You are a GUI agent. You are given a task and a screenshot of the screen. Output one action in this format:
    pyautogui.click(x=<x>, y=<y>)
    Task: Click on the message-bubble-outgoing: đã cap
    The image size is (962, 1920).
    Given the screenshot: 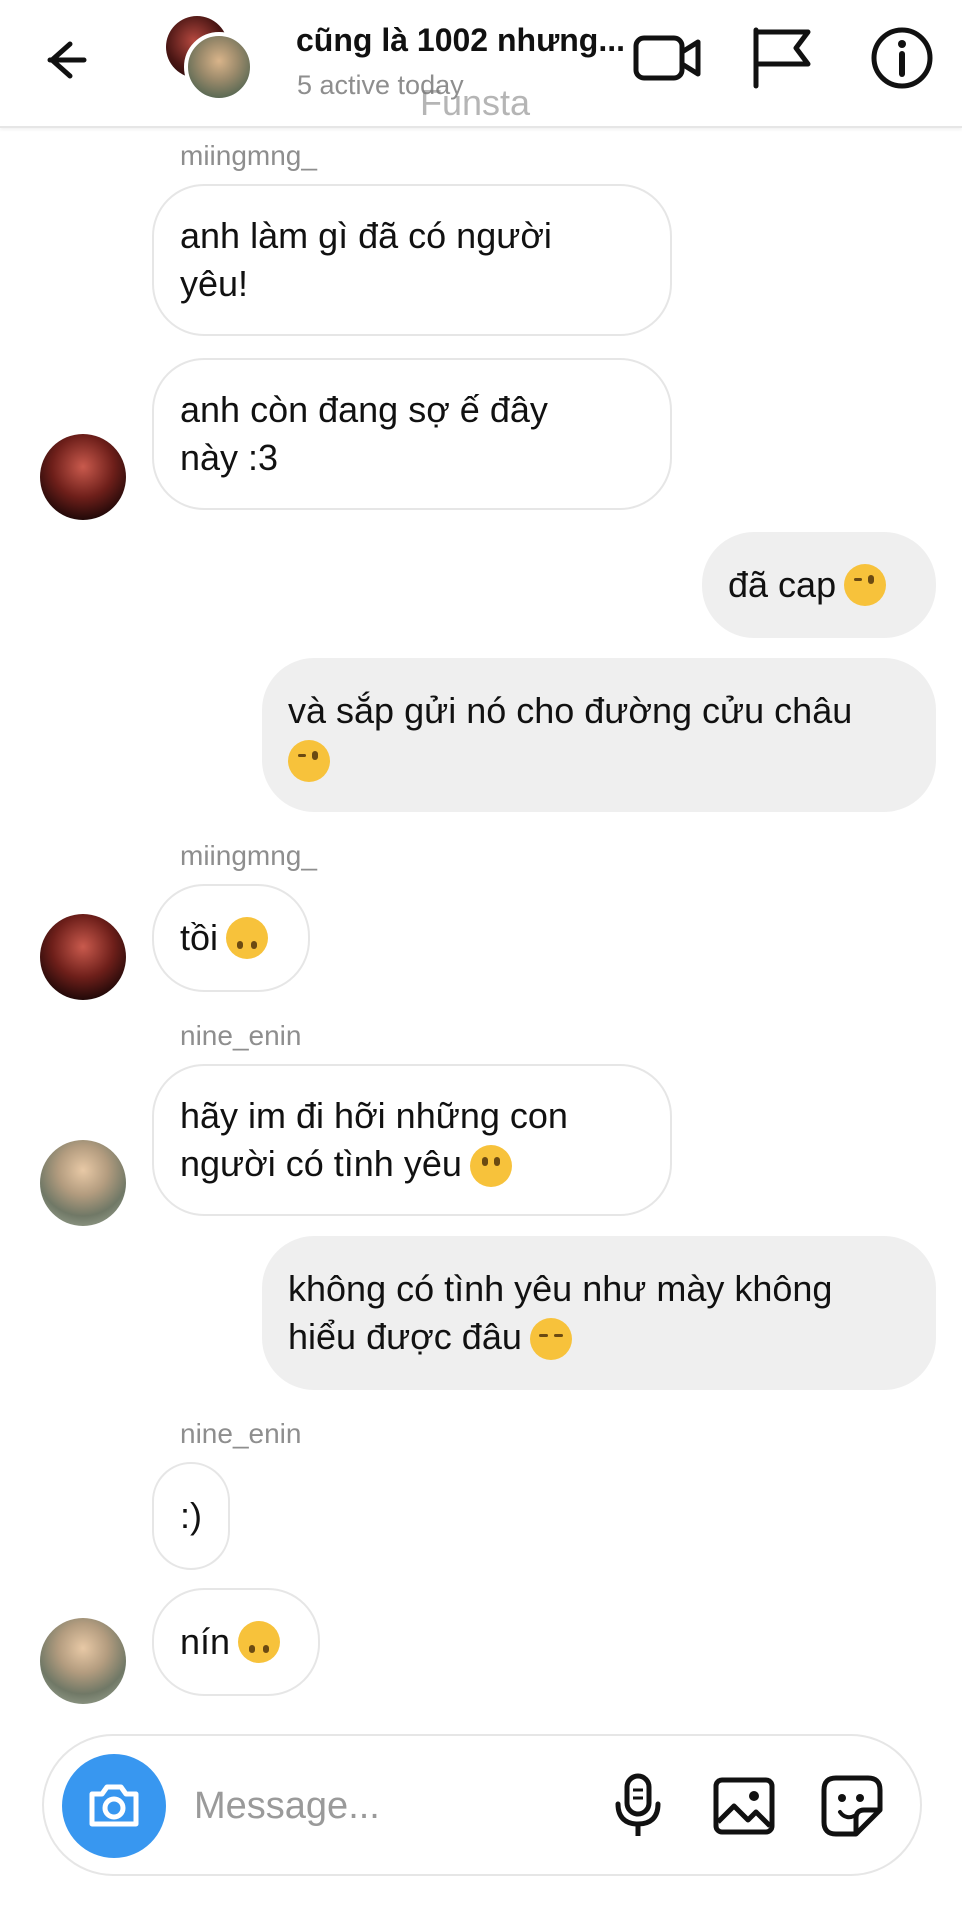 What is the action you would take?
    pyautogui.click(x=819, y=585)
    